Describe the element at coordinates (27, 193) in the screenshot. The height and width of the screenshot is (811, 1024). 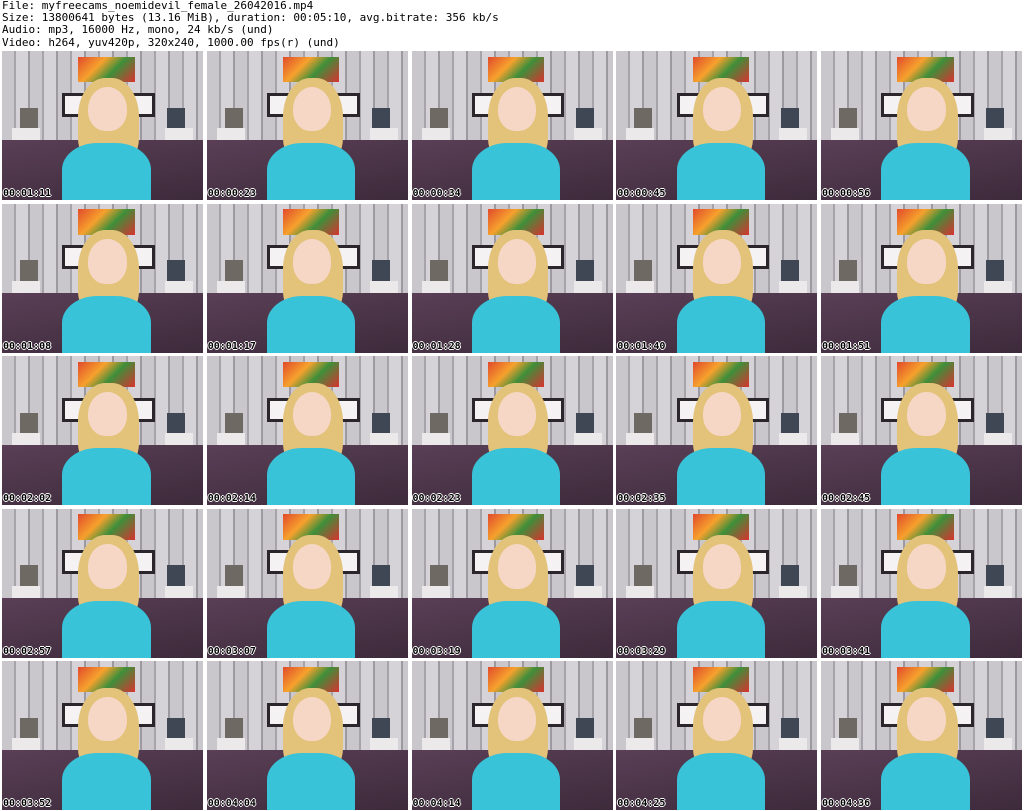
I see `thumbnail-timestamp: 00:01:11` at that location.